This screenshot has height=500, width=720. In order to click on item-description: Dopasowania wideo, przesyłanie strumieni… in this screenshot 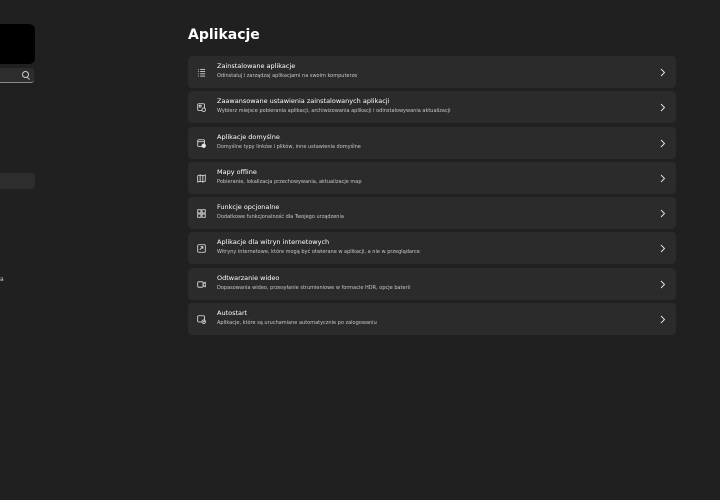, I will do `click(314, 287)`.